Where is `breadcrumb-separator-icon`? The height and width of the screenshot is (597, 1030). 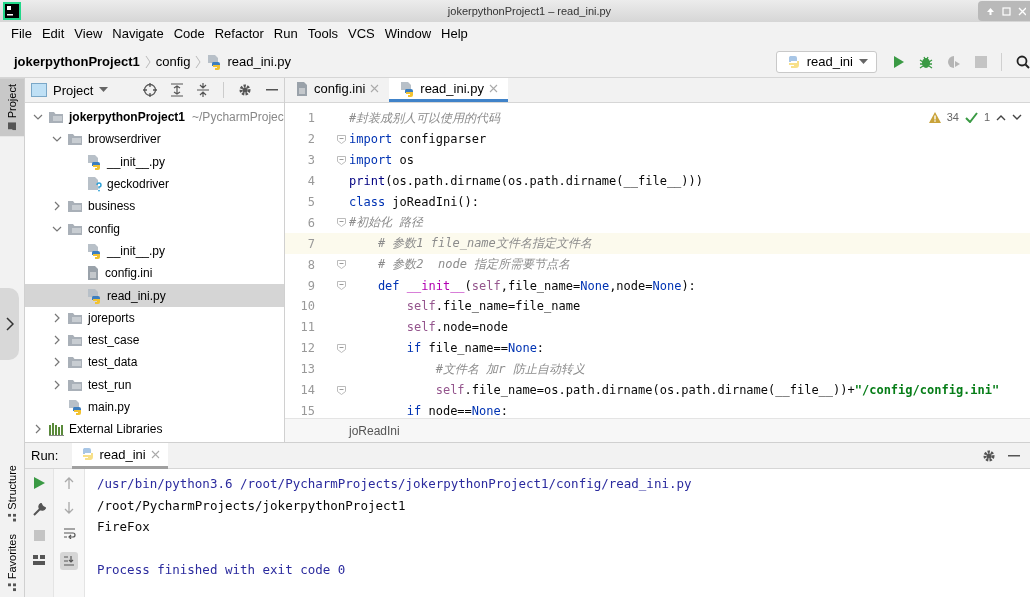
breadcrumb-separator-icon is located at coordinates (198, 61).